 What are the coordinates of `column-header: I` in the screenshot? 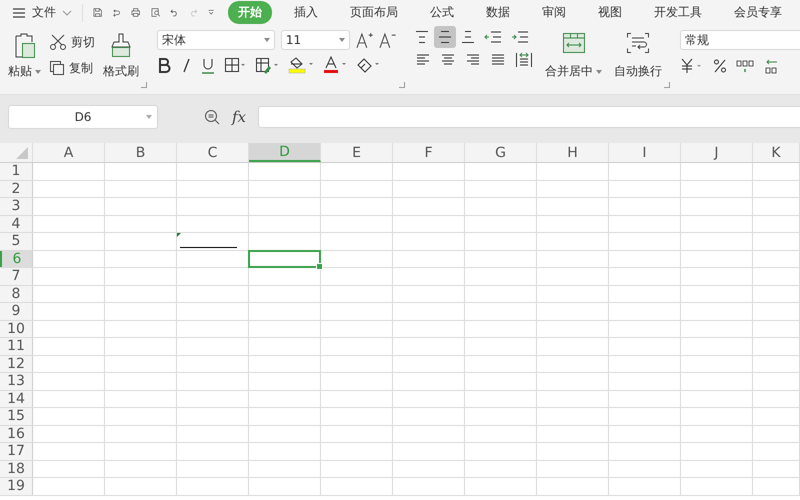 It's located at (645, 152).